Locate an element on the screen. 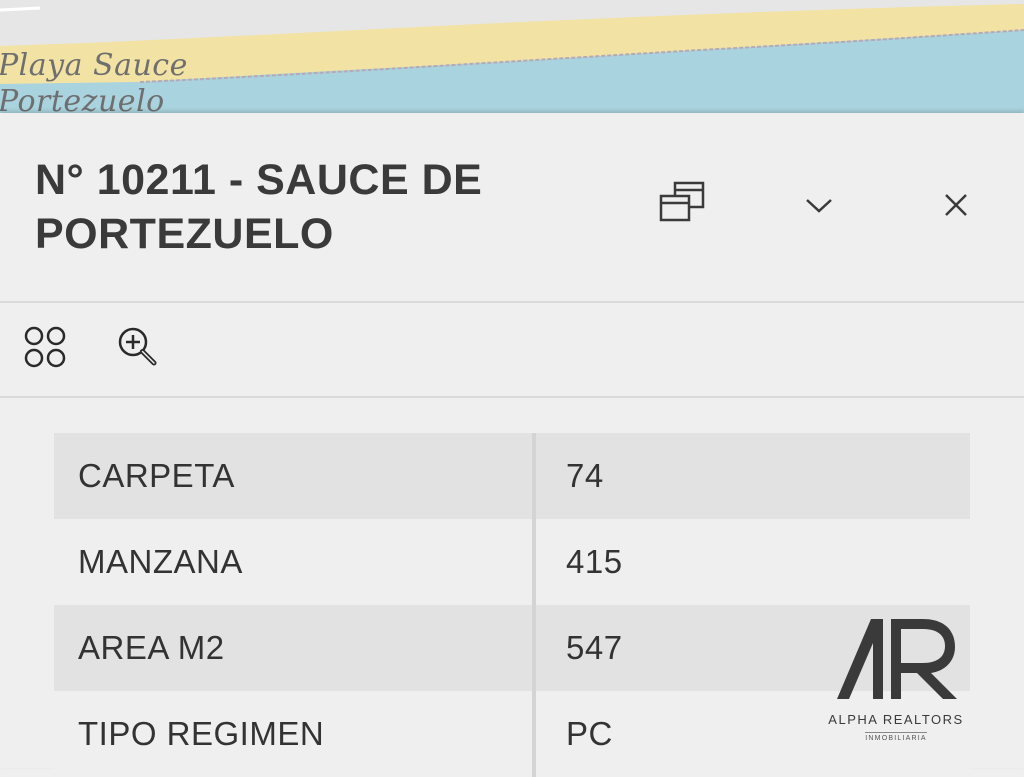  attribute-key: AREA M2 is located at coordinates (295, 648).